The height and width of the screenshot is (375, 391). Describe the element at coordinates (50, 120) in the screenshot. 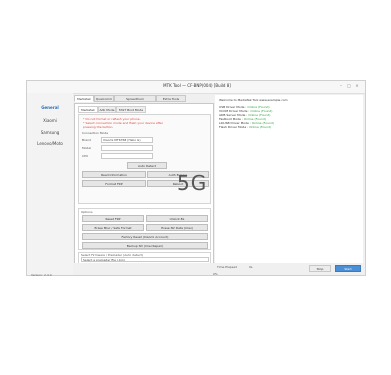

I see `sidebar-item-xiaomi: Xiaomi` at that location.